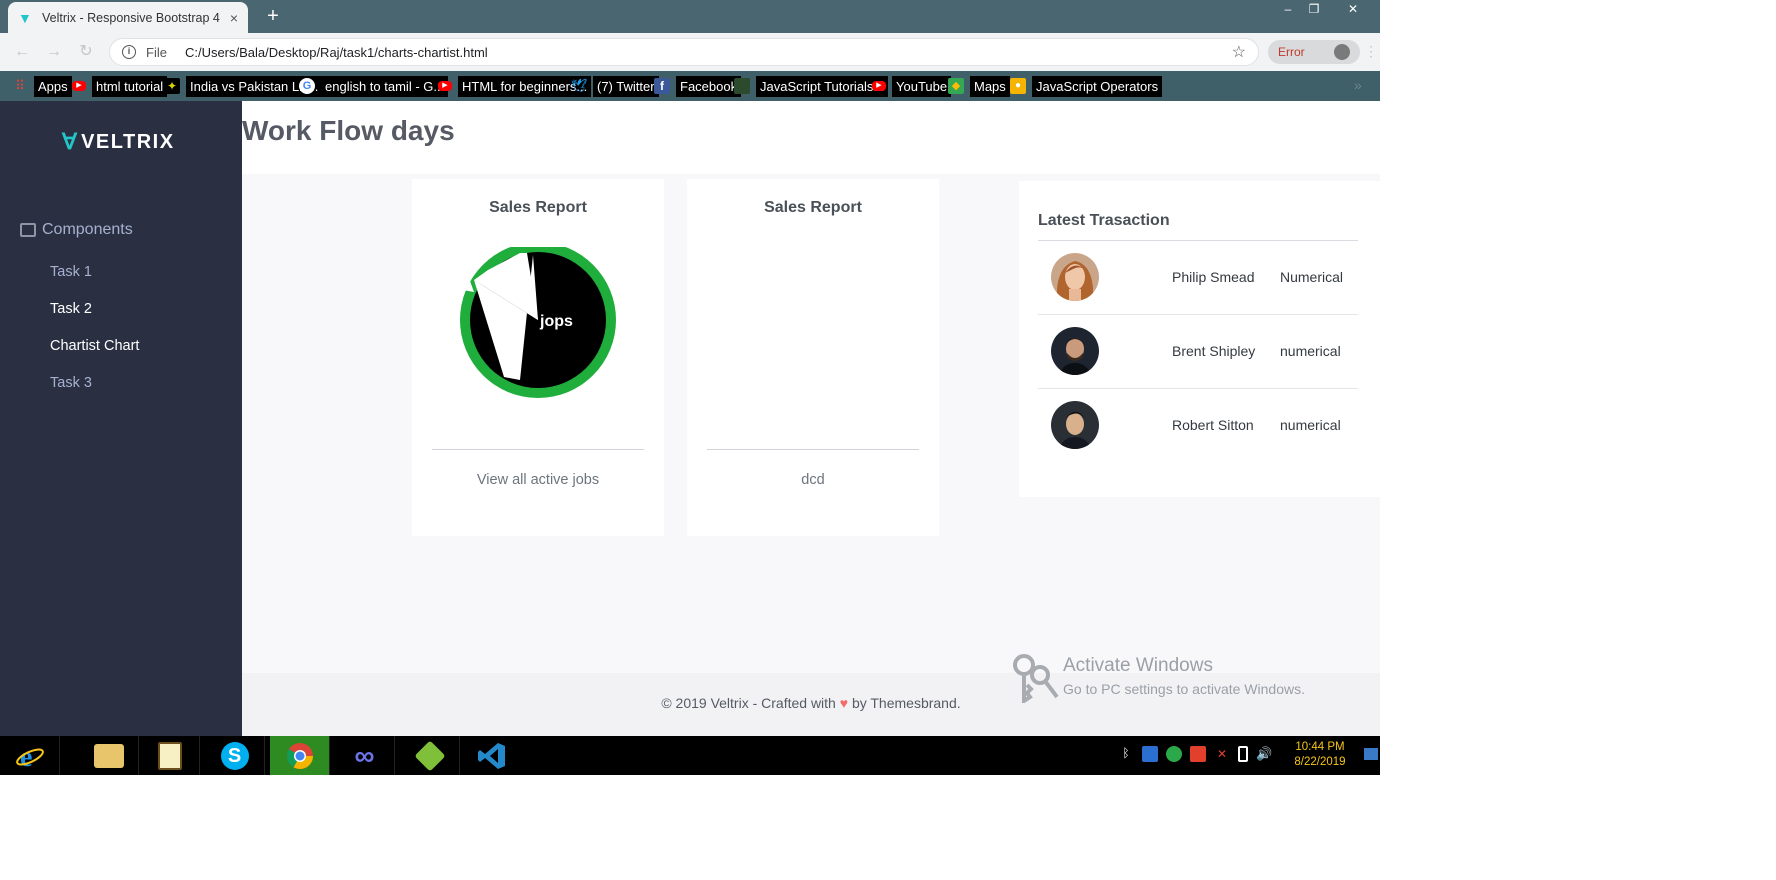 Image resolution: width=1776 pixels, height=880 pixels. What do you see at coordinates (1222, 754) in the screenshot?
I see `network-disconnected-icon: ✕` at bounding box center [1222, 754].